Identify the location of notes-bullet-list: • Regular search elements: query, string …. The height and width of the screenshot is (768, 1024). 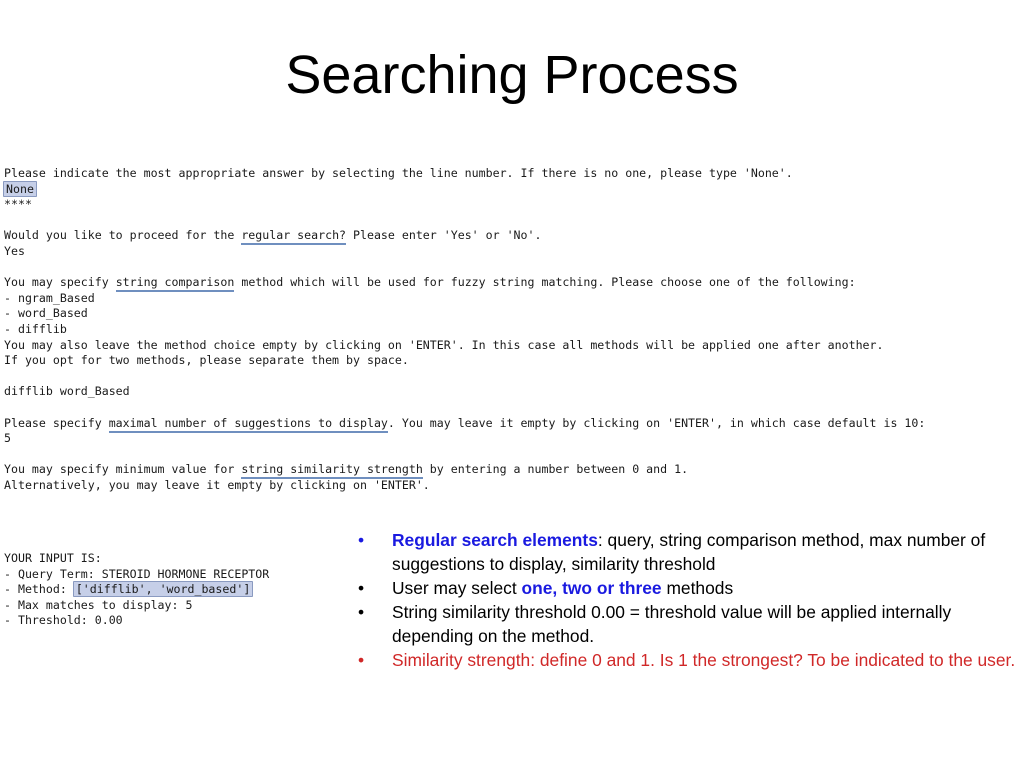
(686, 600).